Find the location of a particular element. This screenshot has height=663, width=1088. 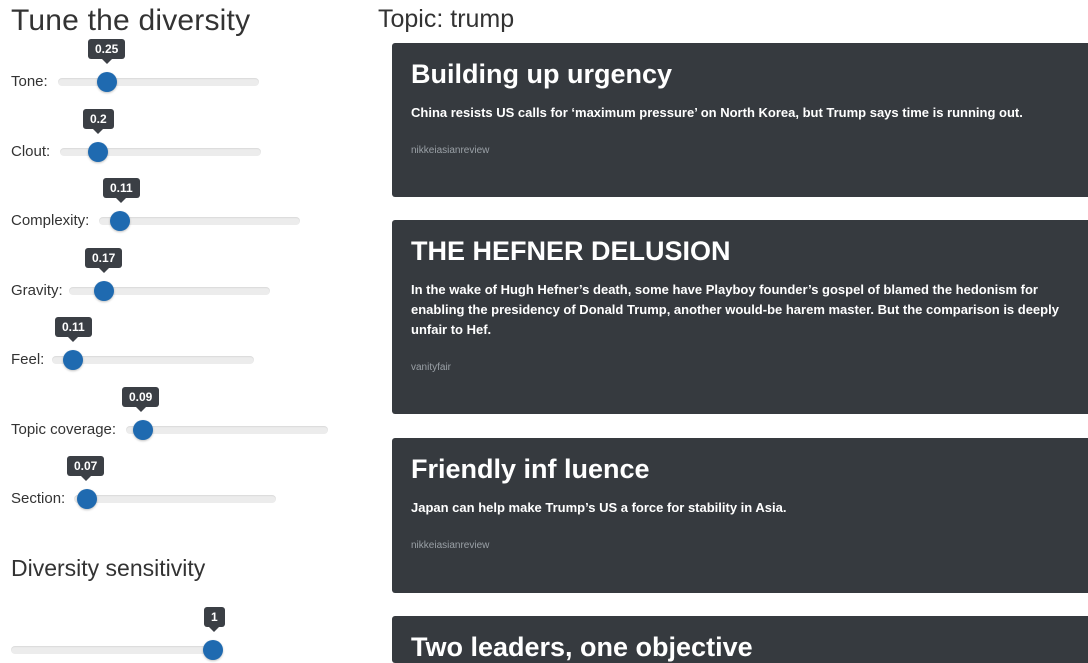

topic-title: Topic: trump is located at coordinates (446, 19).